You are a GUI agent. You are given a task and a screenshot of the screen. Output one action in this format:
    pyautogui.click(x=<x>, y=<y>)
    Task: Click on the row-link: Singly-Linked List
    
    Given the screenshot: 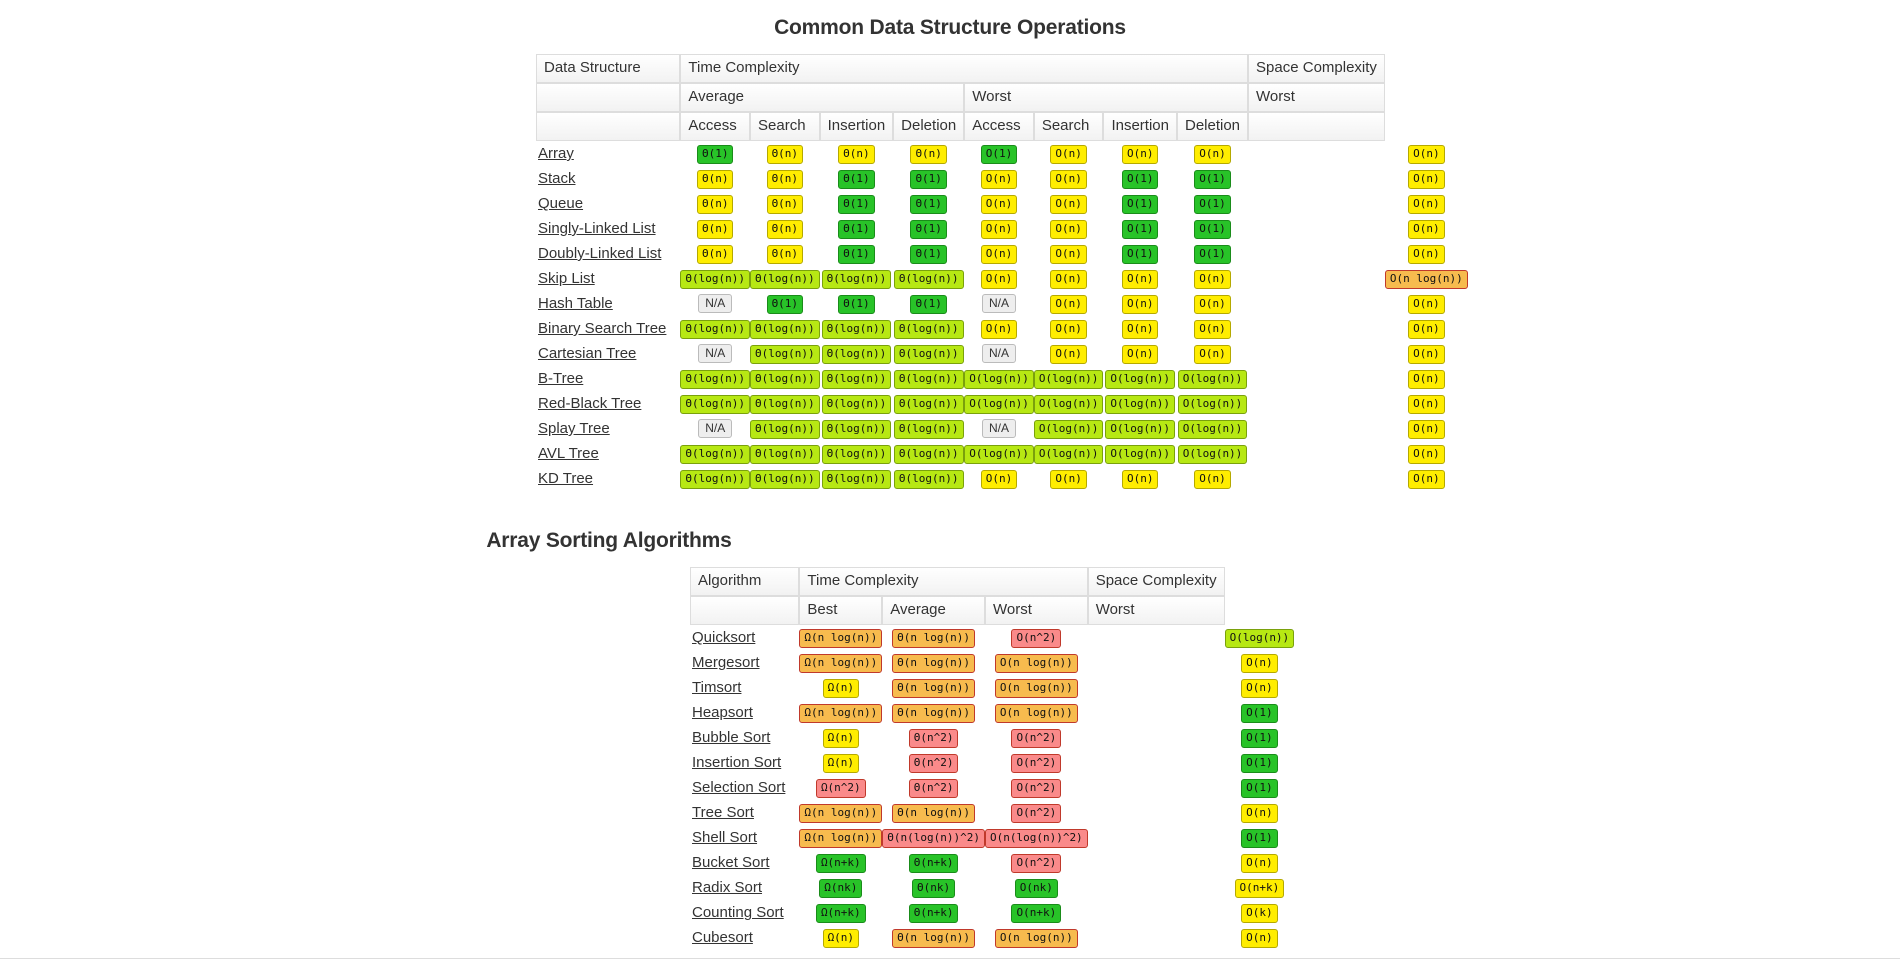 What is the action you would take?
    pyautogui.click(x=597, y=228)
    